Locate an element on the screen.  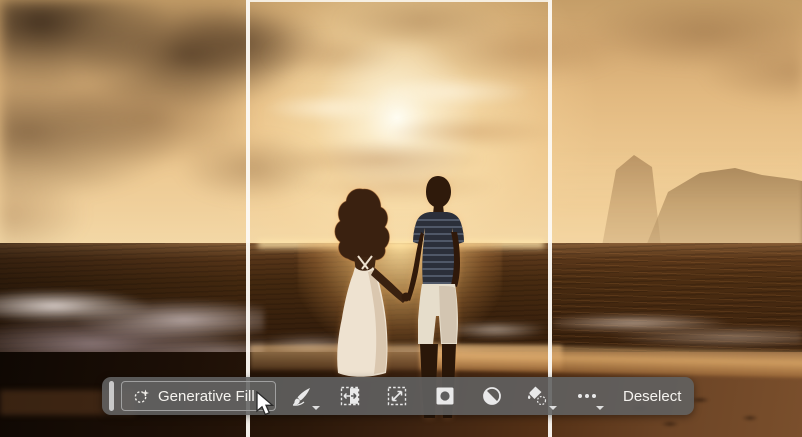
invert-selection-icon is located at coordinates (350, 396).